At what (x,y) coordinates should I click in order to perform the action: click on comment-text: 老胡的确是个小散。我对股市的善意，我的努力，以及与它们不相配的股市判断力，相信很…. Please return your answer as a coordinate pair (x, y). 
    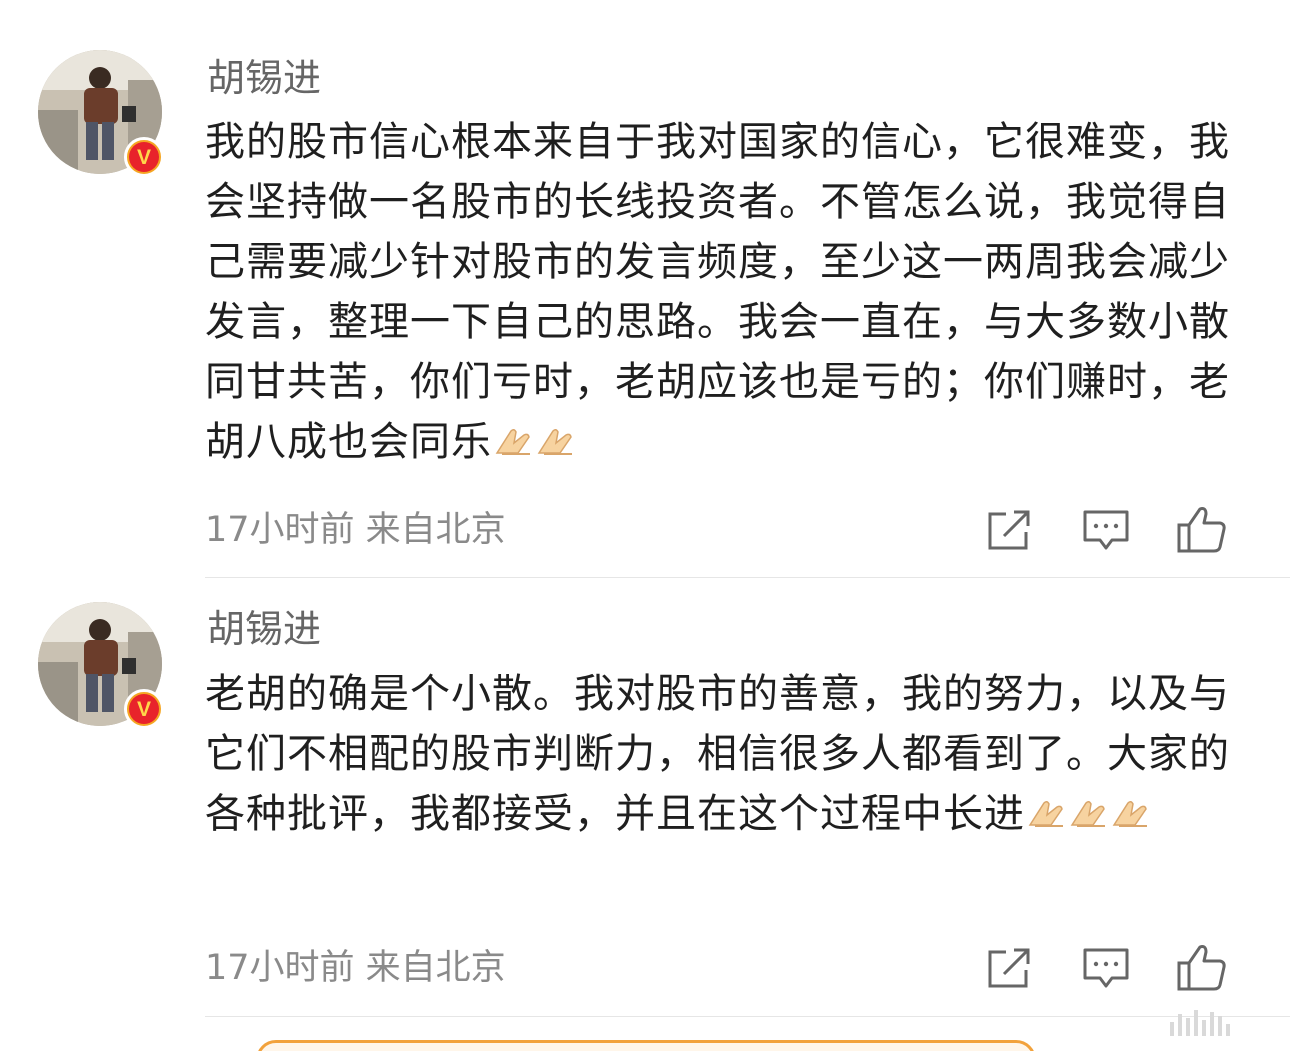
    Looking at the image, I should click on (725, 756).